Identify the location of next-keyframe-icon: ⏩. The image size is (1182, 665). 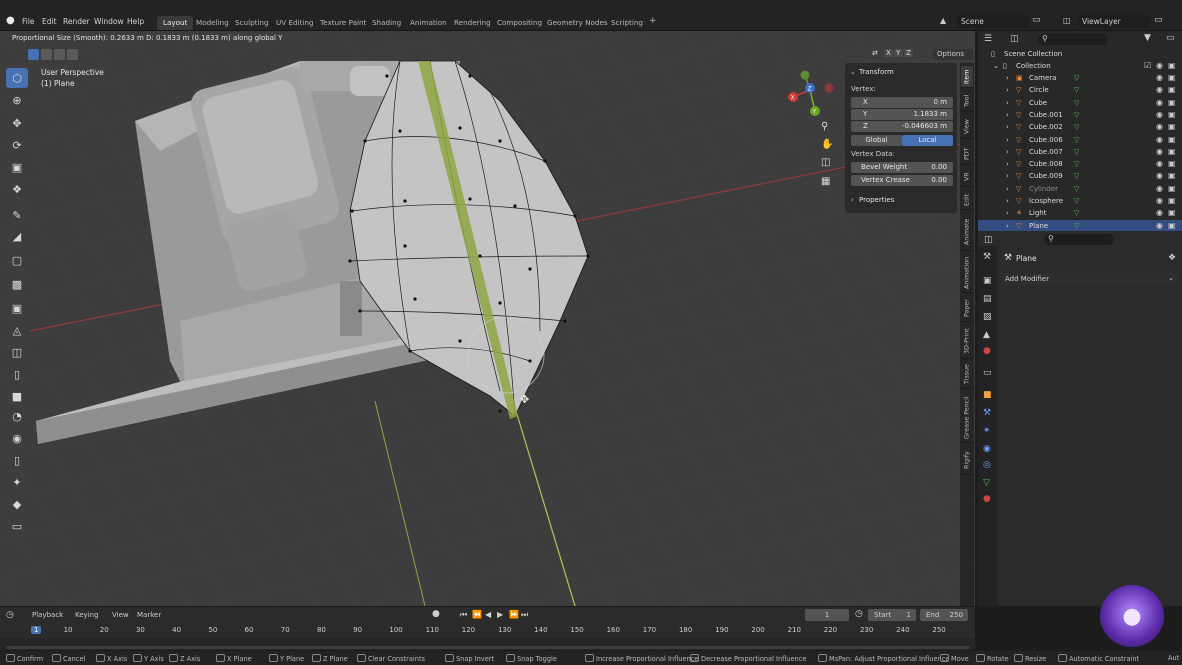
(514, 614).